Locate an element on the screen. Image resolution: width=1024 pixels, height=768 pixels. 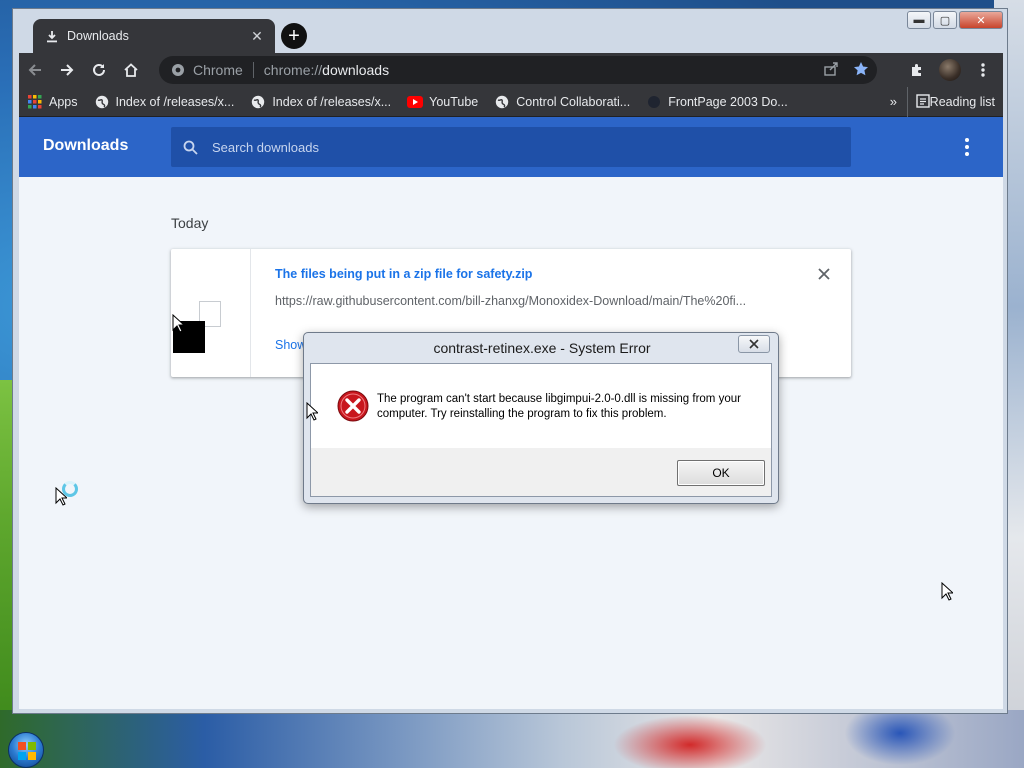
page-title: Downloads is located at coordinates (86, 145).